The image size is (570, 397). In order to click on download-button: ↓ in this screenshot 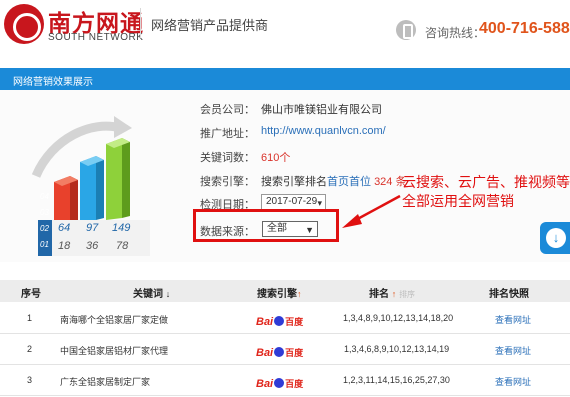, I will do `click(555, 238)`.